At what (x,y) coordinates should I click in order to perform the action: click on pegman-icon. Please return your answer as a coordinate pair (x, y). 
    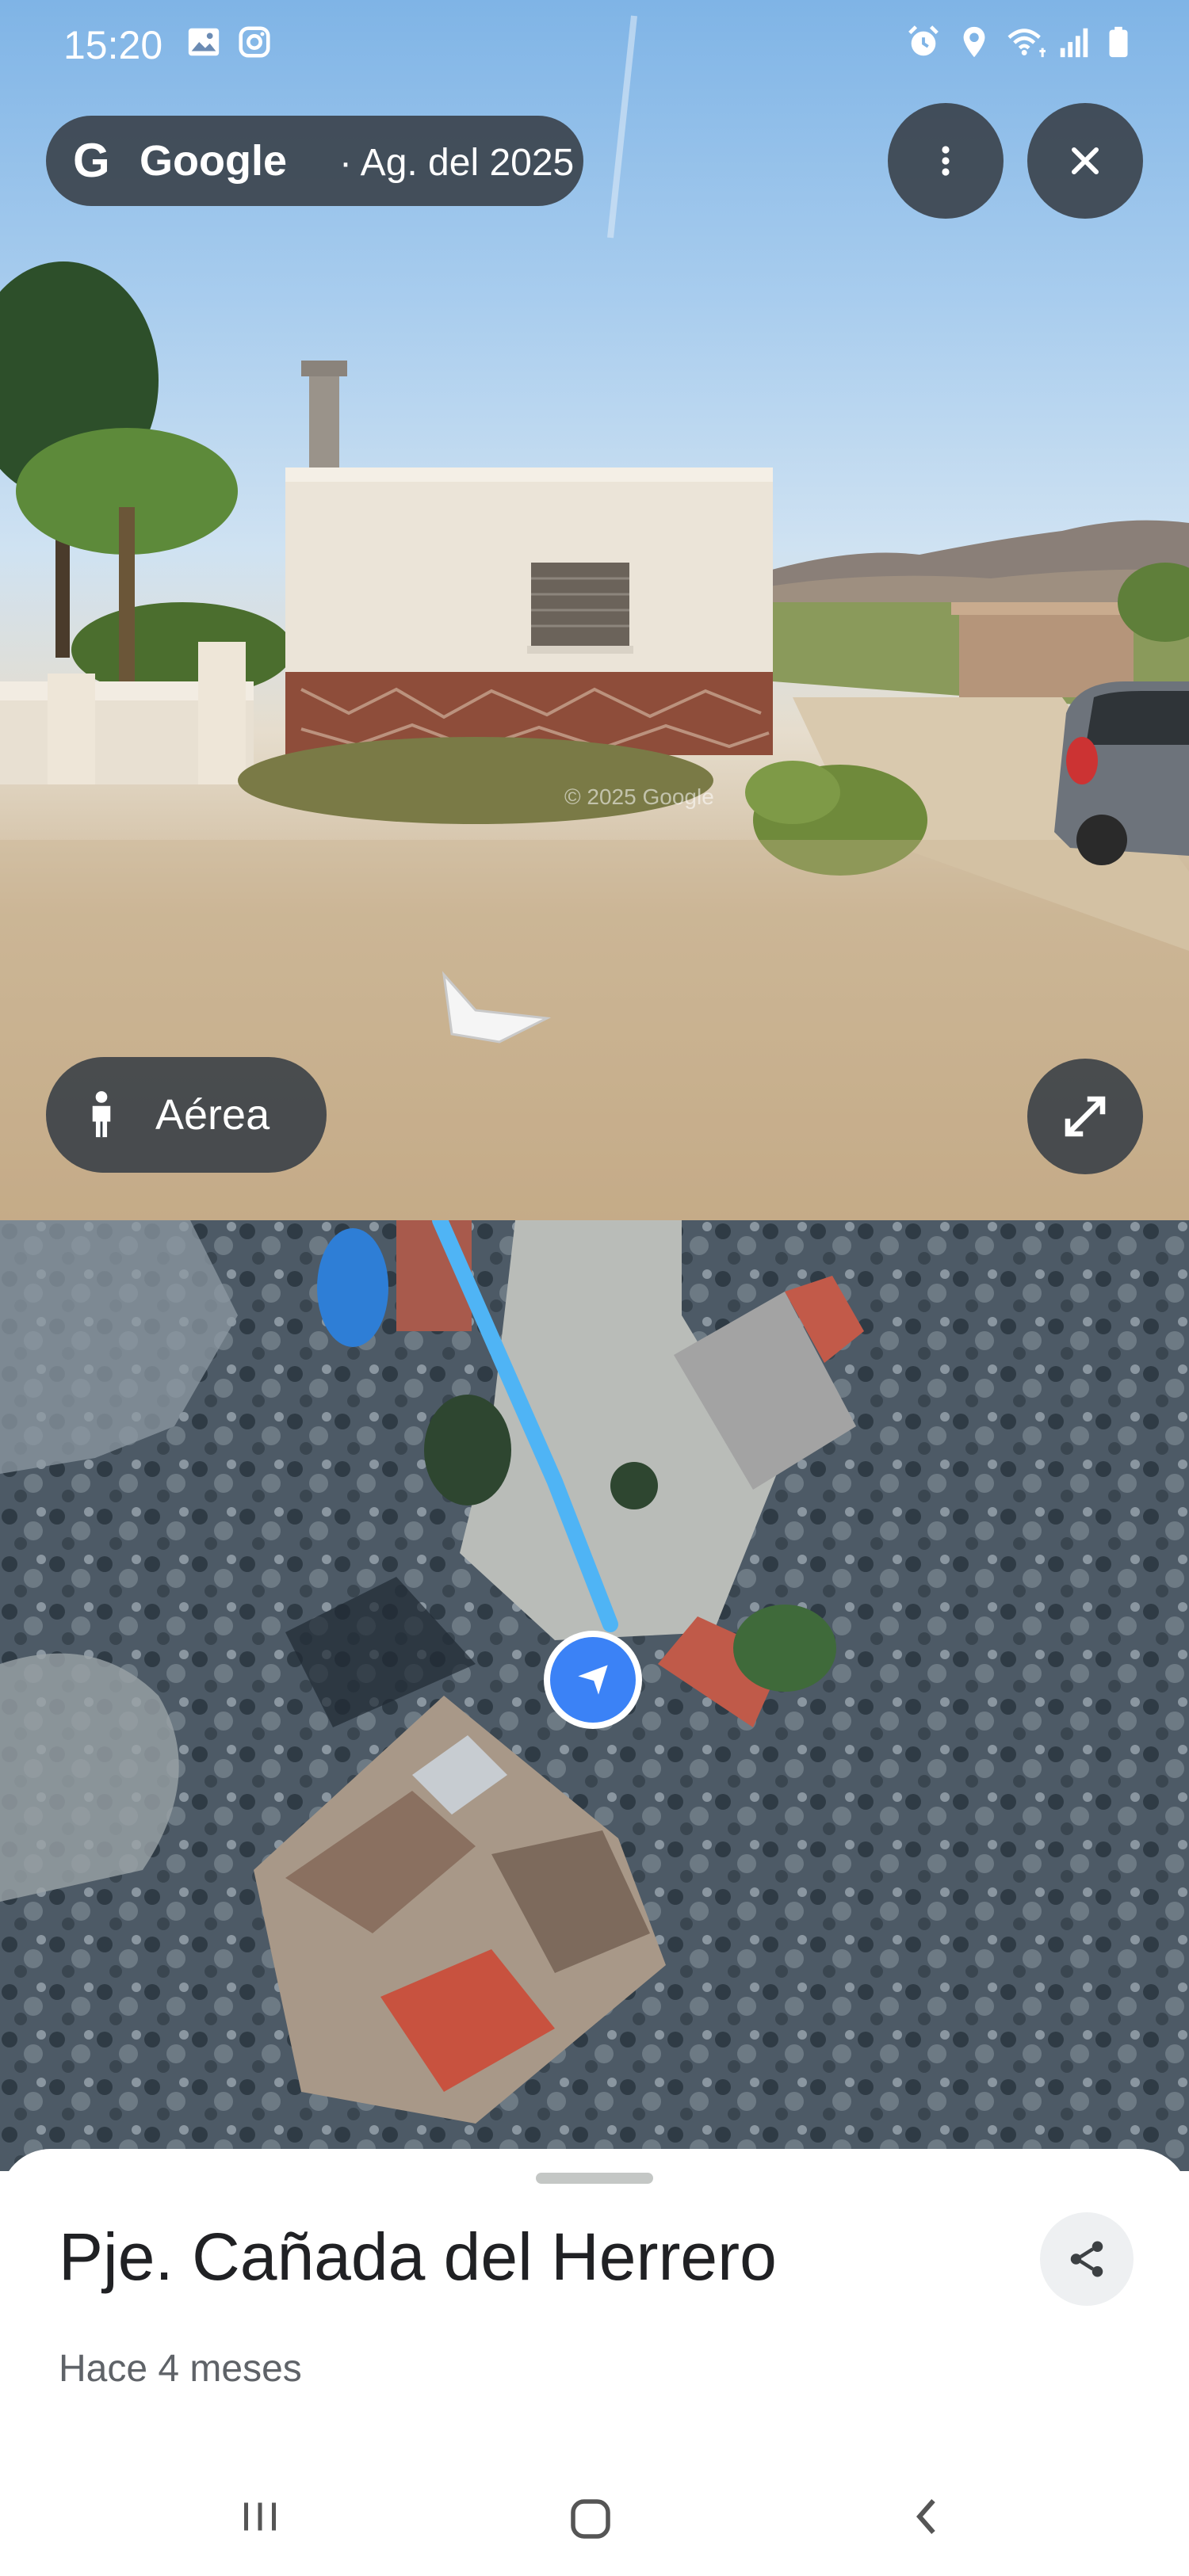
    Looking at the image, I should click on (101, 1114).